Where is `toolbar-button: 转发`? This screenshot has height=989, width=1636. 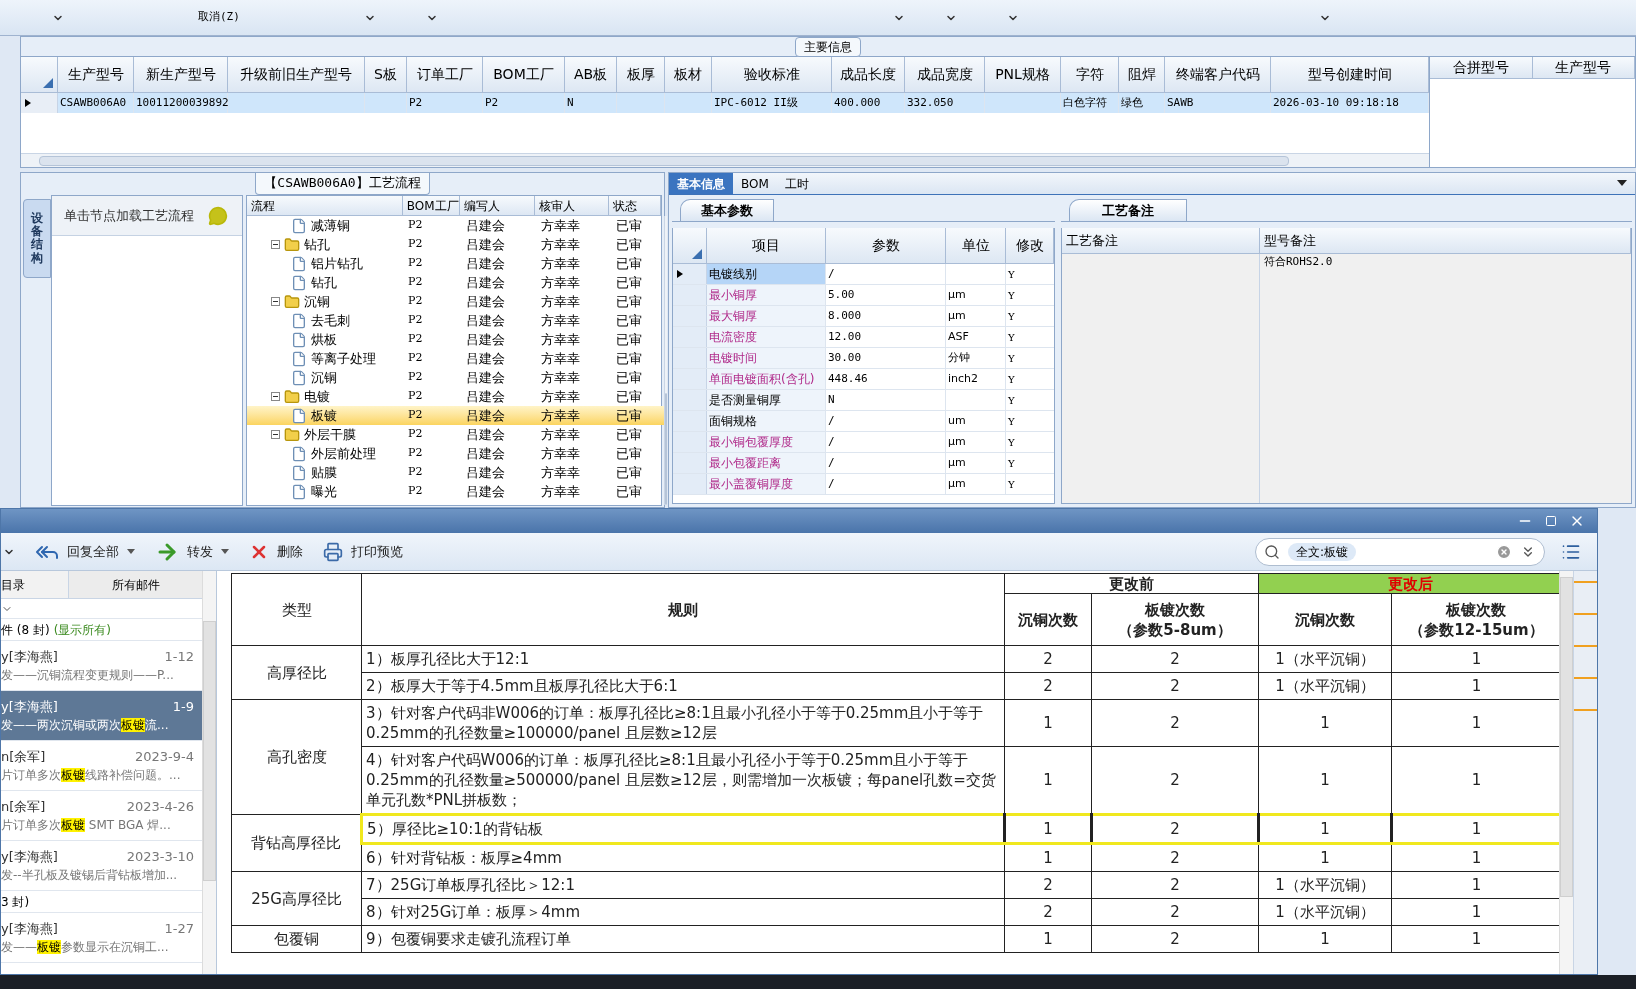
toolbar-button: 转发 is located at coordinates (192, 551).